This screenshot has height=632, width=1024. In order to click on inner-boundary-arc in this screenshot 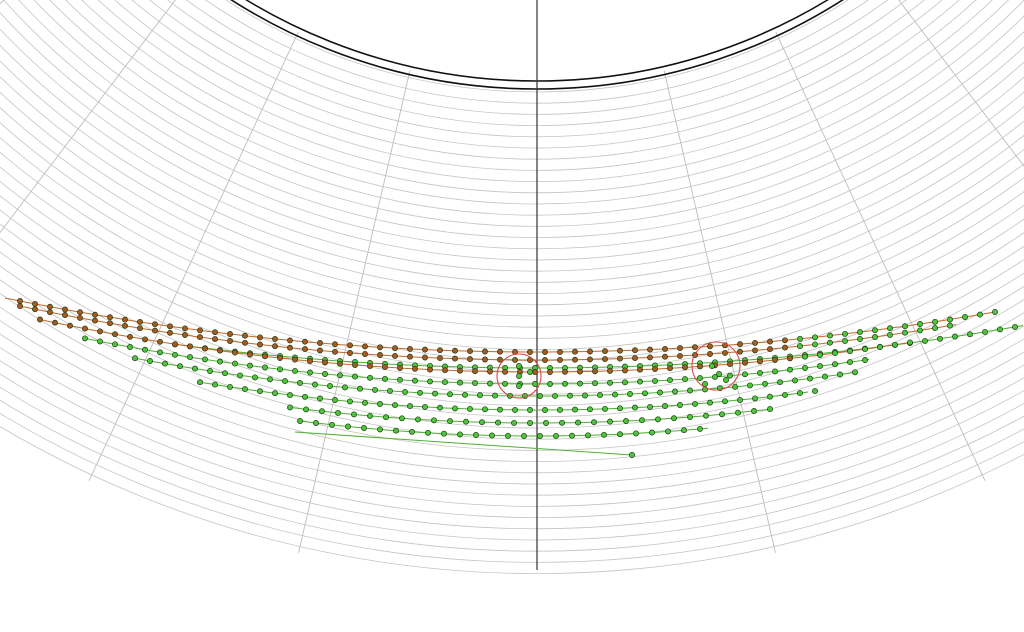, I will do `click(537, 45)`.